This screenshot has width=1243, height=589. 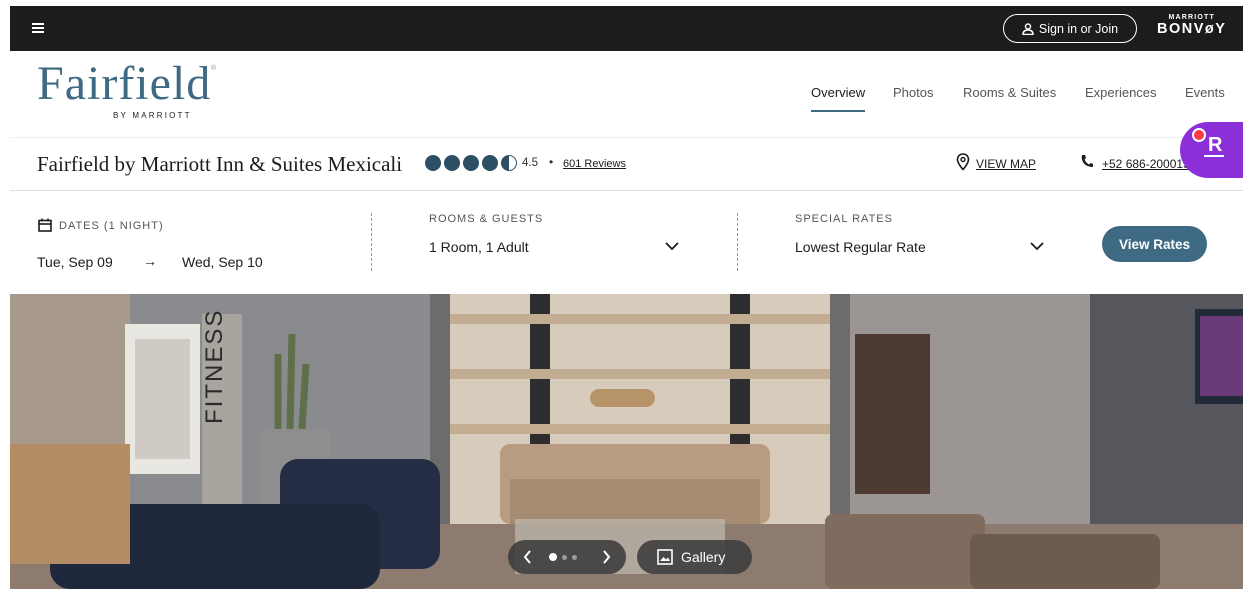 I want to click on view-map-link: VIEW MAP, so click(x=1006, y=164).